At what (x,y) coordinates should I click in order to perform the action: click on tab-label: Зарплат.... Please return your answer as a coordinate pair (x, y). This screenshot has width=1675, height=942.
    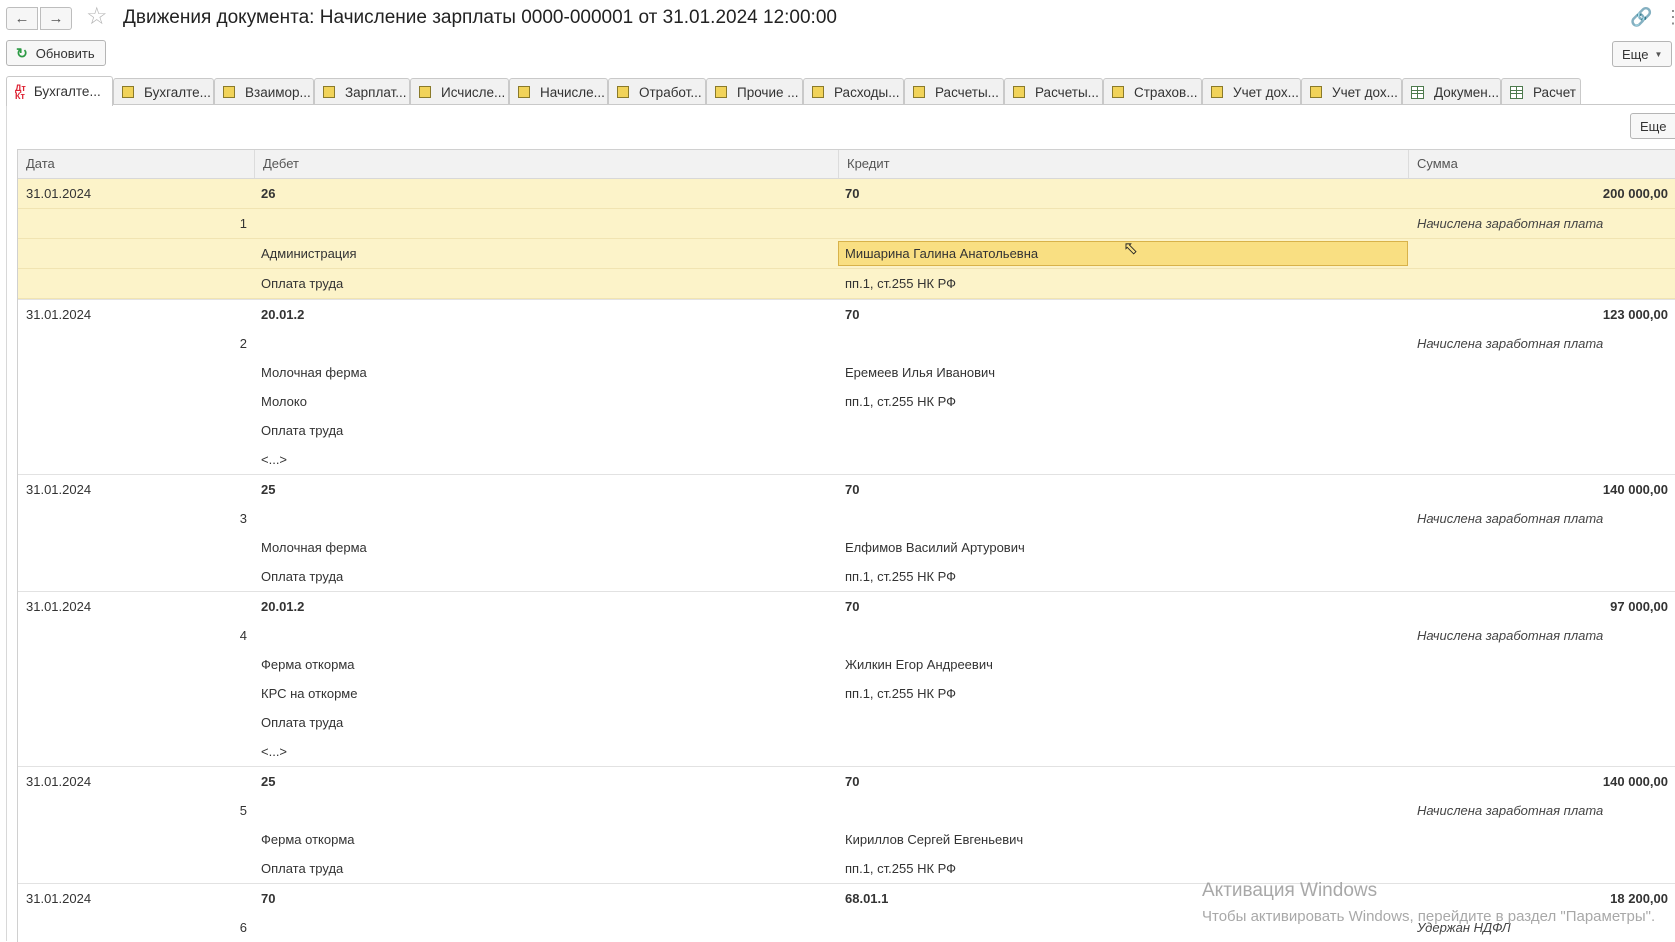
    Looking at the image, I should click on (376, 92).